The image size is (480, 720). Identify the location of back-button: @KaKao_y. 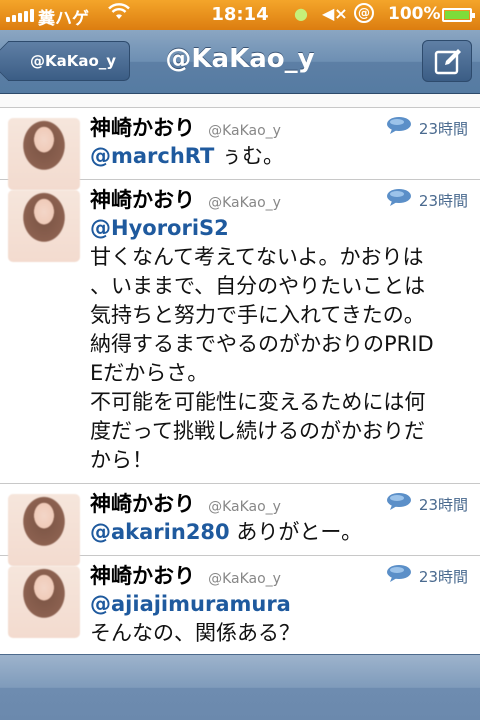
(69, 61).